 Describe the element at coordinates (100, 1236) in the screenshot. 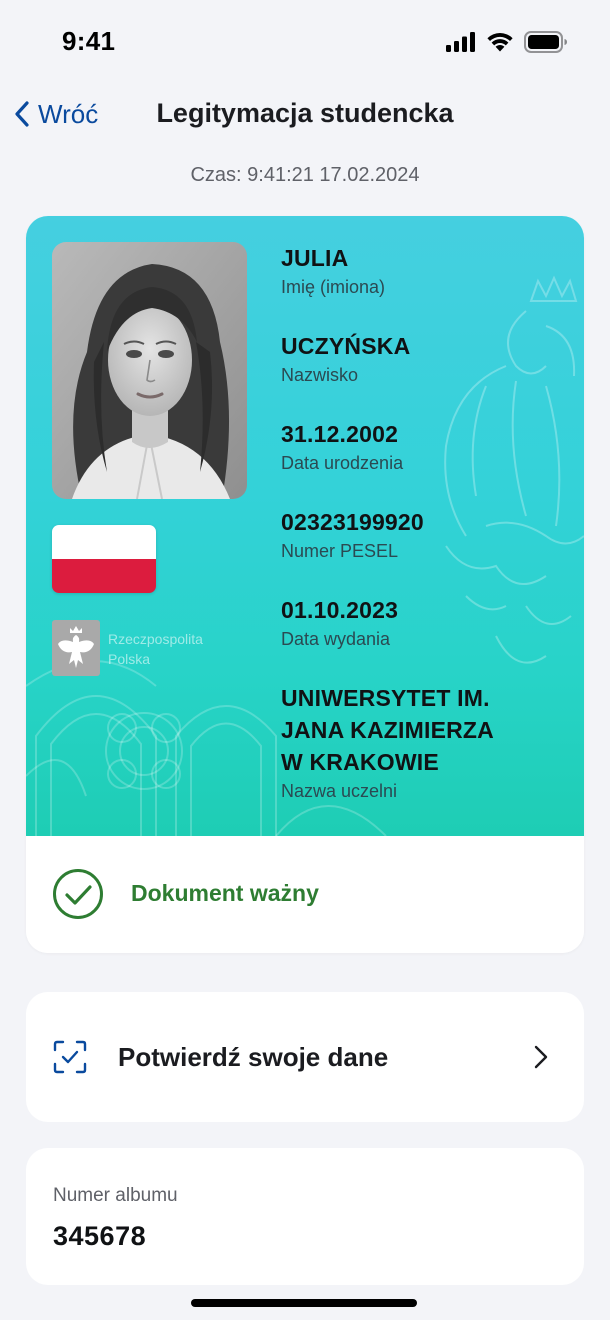

I see `album-number-value: 345678` at that location.